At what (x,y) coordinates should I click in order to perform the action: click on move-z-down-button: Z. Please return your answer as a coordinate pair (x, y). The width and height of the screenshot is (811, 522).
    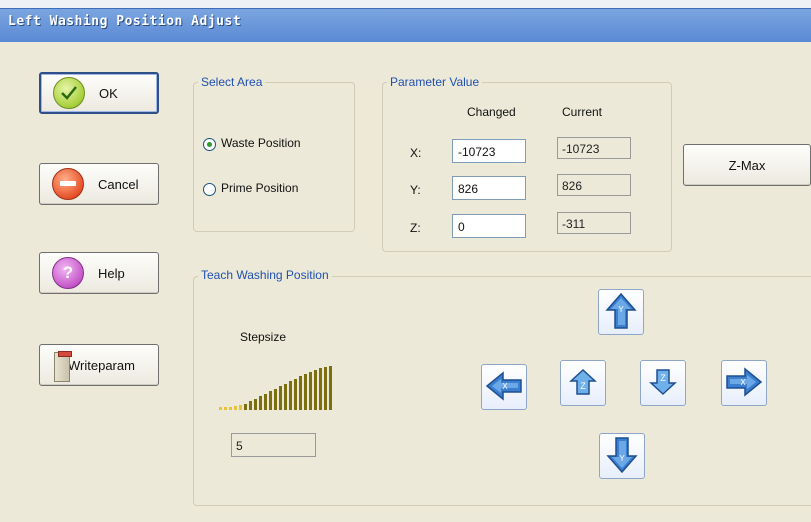
    Looking at the image, I should click on (663, 383).